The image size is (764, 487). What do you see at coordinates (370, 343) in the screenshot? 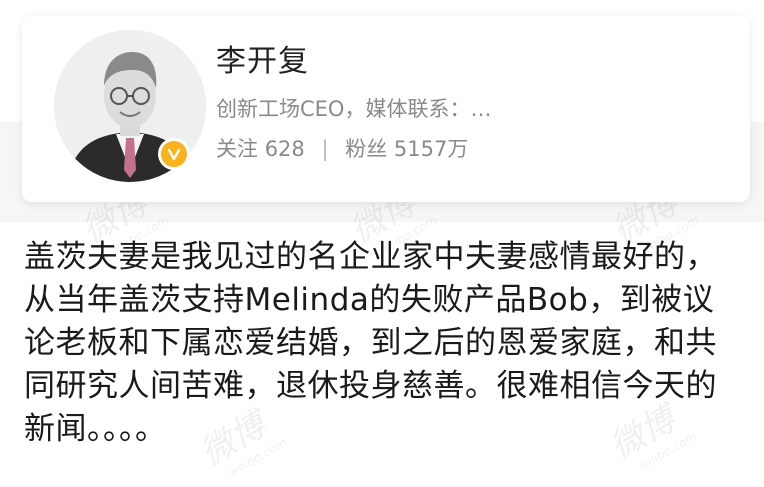
I see `post-line: 论老板和下属恋爱结婚，到之后的恩爱家庭，和共` at bounding box center [370, 343].